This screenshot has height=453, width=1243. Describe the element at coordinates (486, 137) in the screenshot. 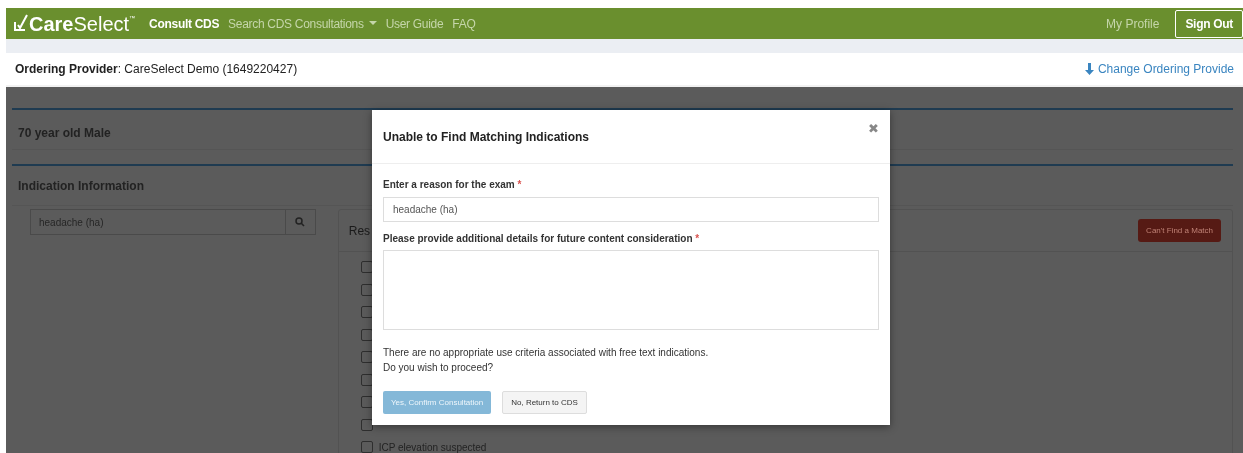

I see `dialog-title: Unable to Find Matching Indications` at that location.